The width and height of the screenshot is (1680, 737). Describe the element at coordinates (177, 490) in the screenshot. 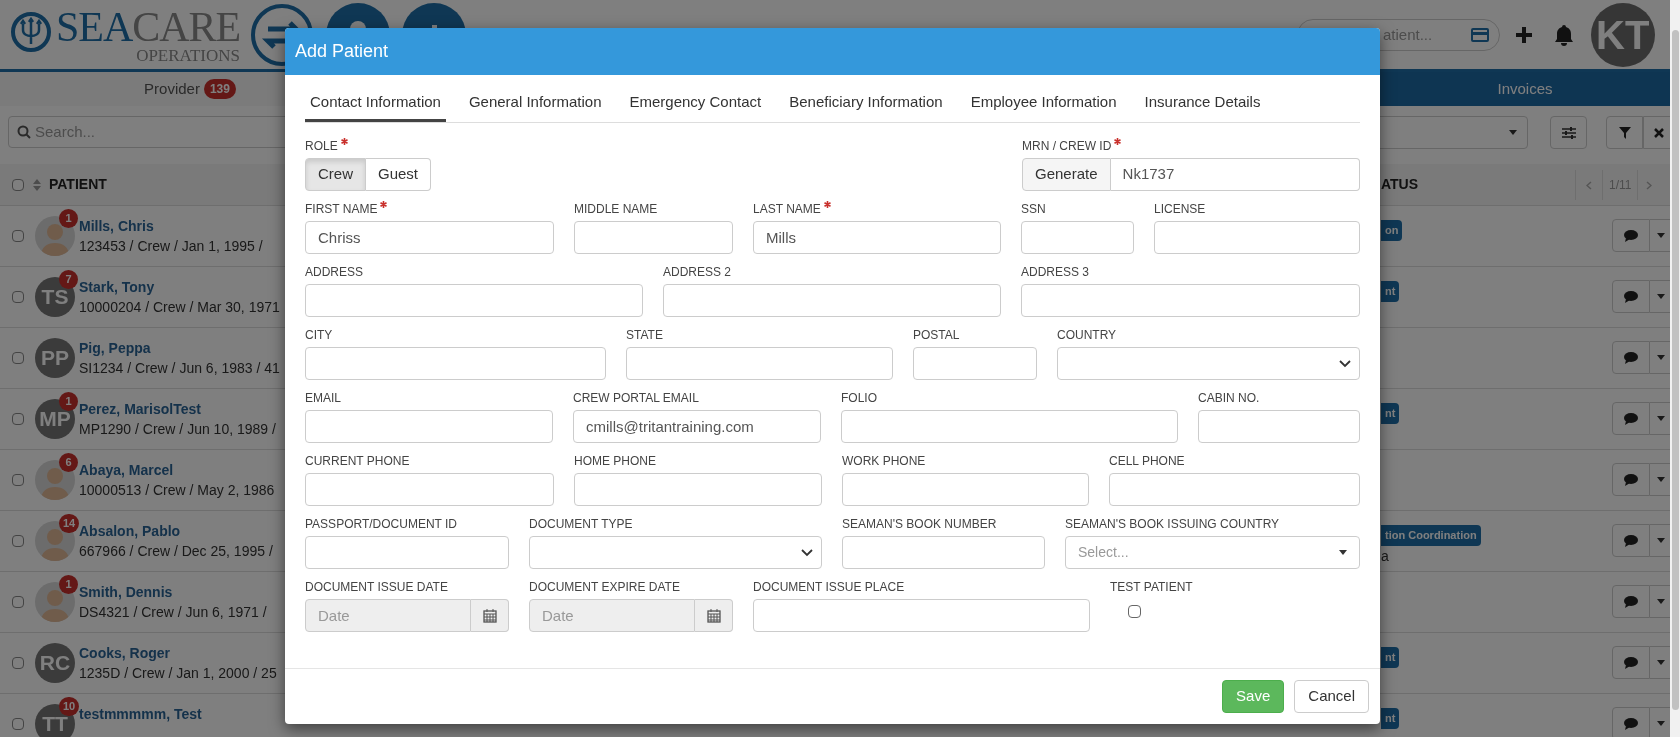

I see `patient-details: 10000513 / Crew / May 2, 1986` at that location.